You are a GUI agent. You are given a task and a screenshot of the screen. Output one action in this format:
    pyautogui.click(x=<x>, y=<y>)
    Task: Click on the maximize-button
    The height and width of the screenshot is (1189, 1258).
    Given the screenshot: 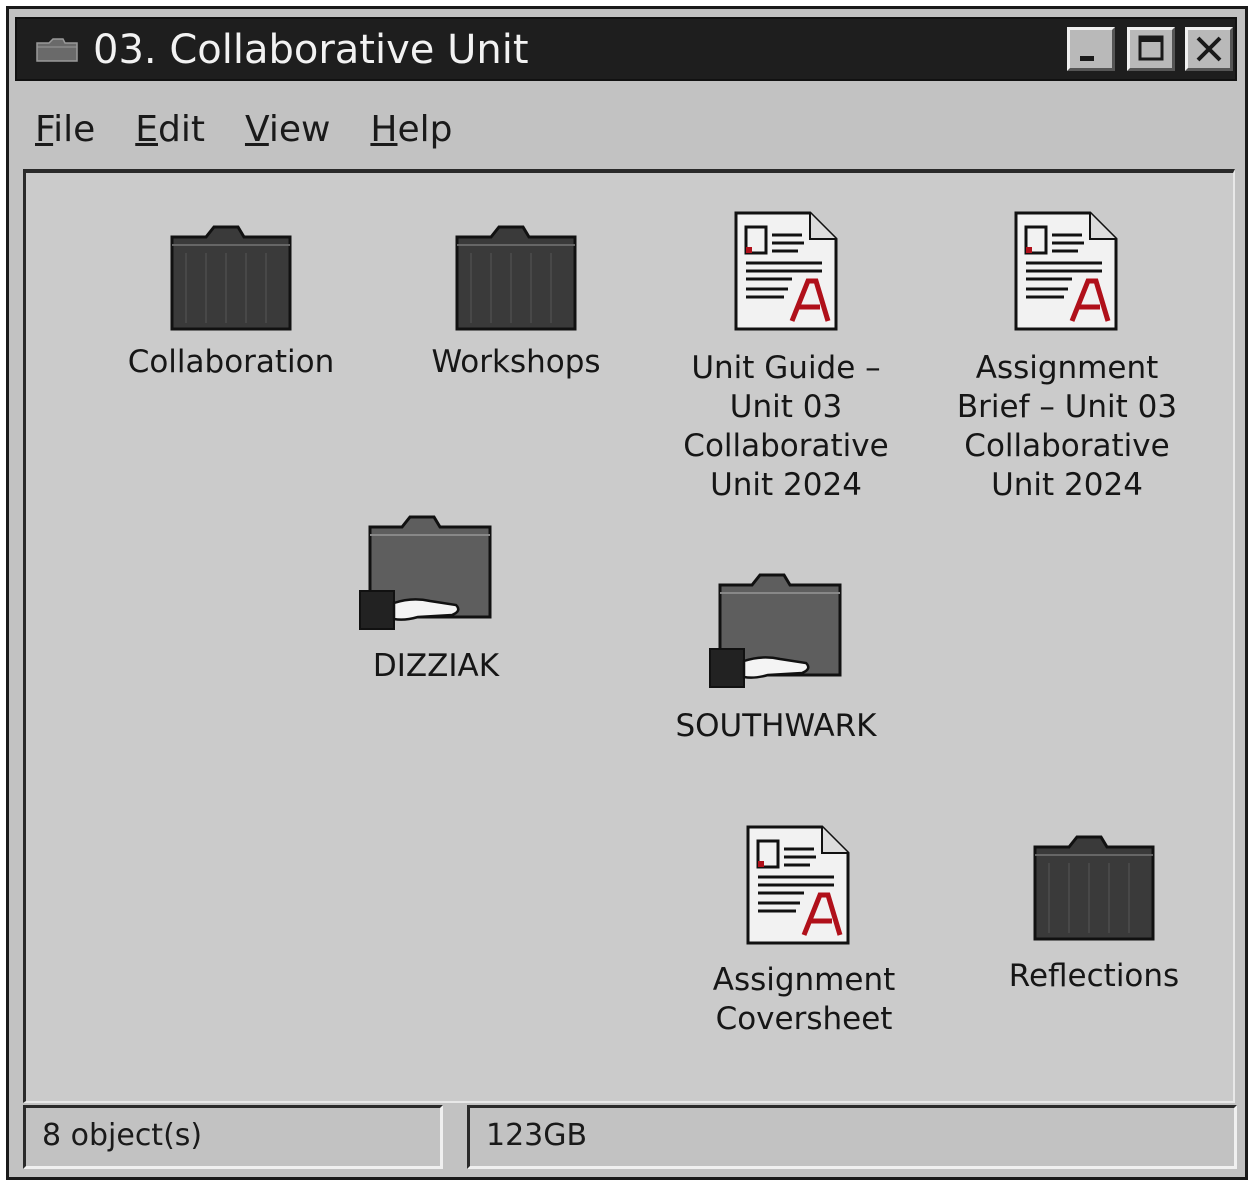 What is the action you would take?
    pyautogui.click(x=1151, y=49)
    